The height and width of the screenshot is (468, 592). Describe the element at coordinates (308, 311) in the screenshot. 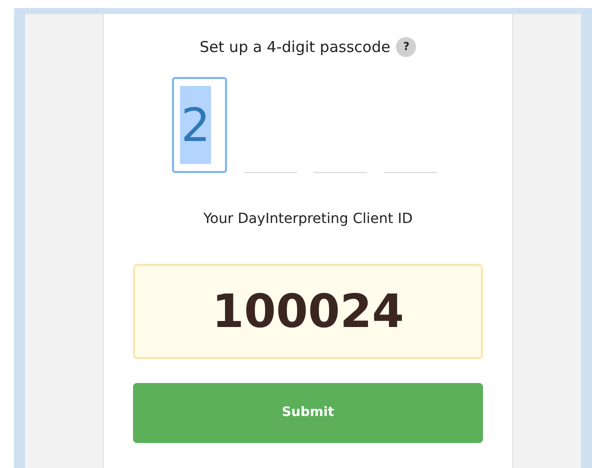

I see `client-id-number: 100024` at that location.